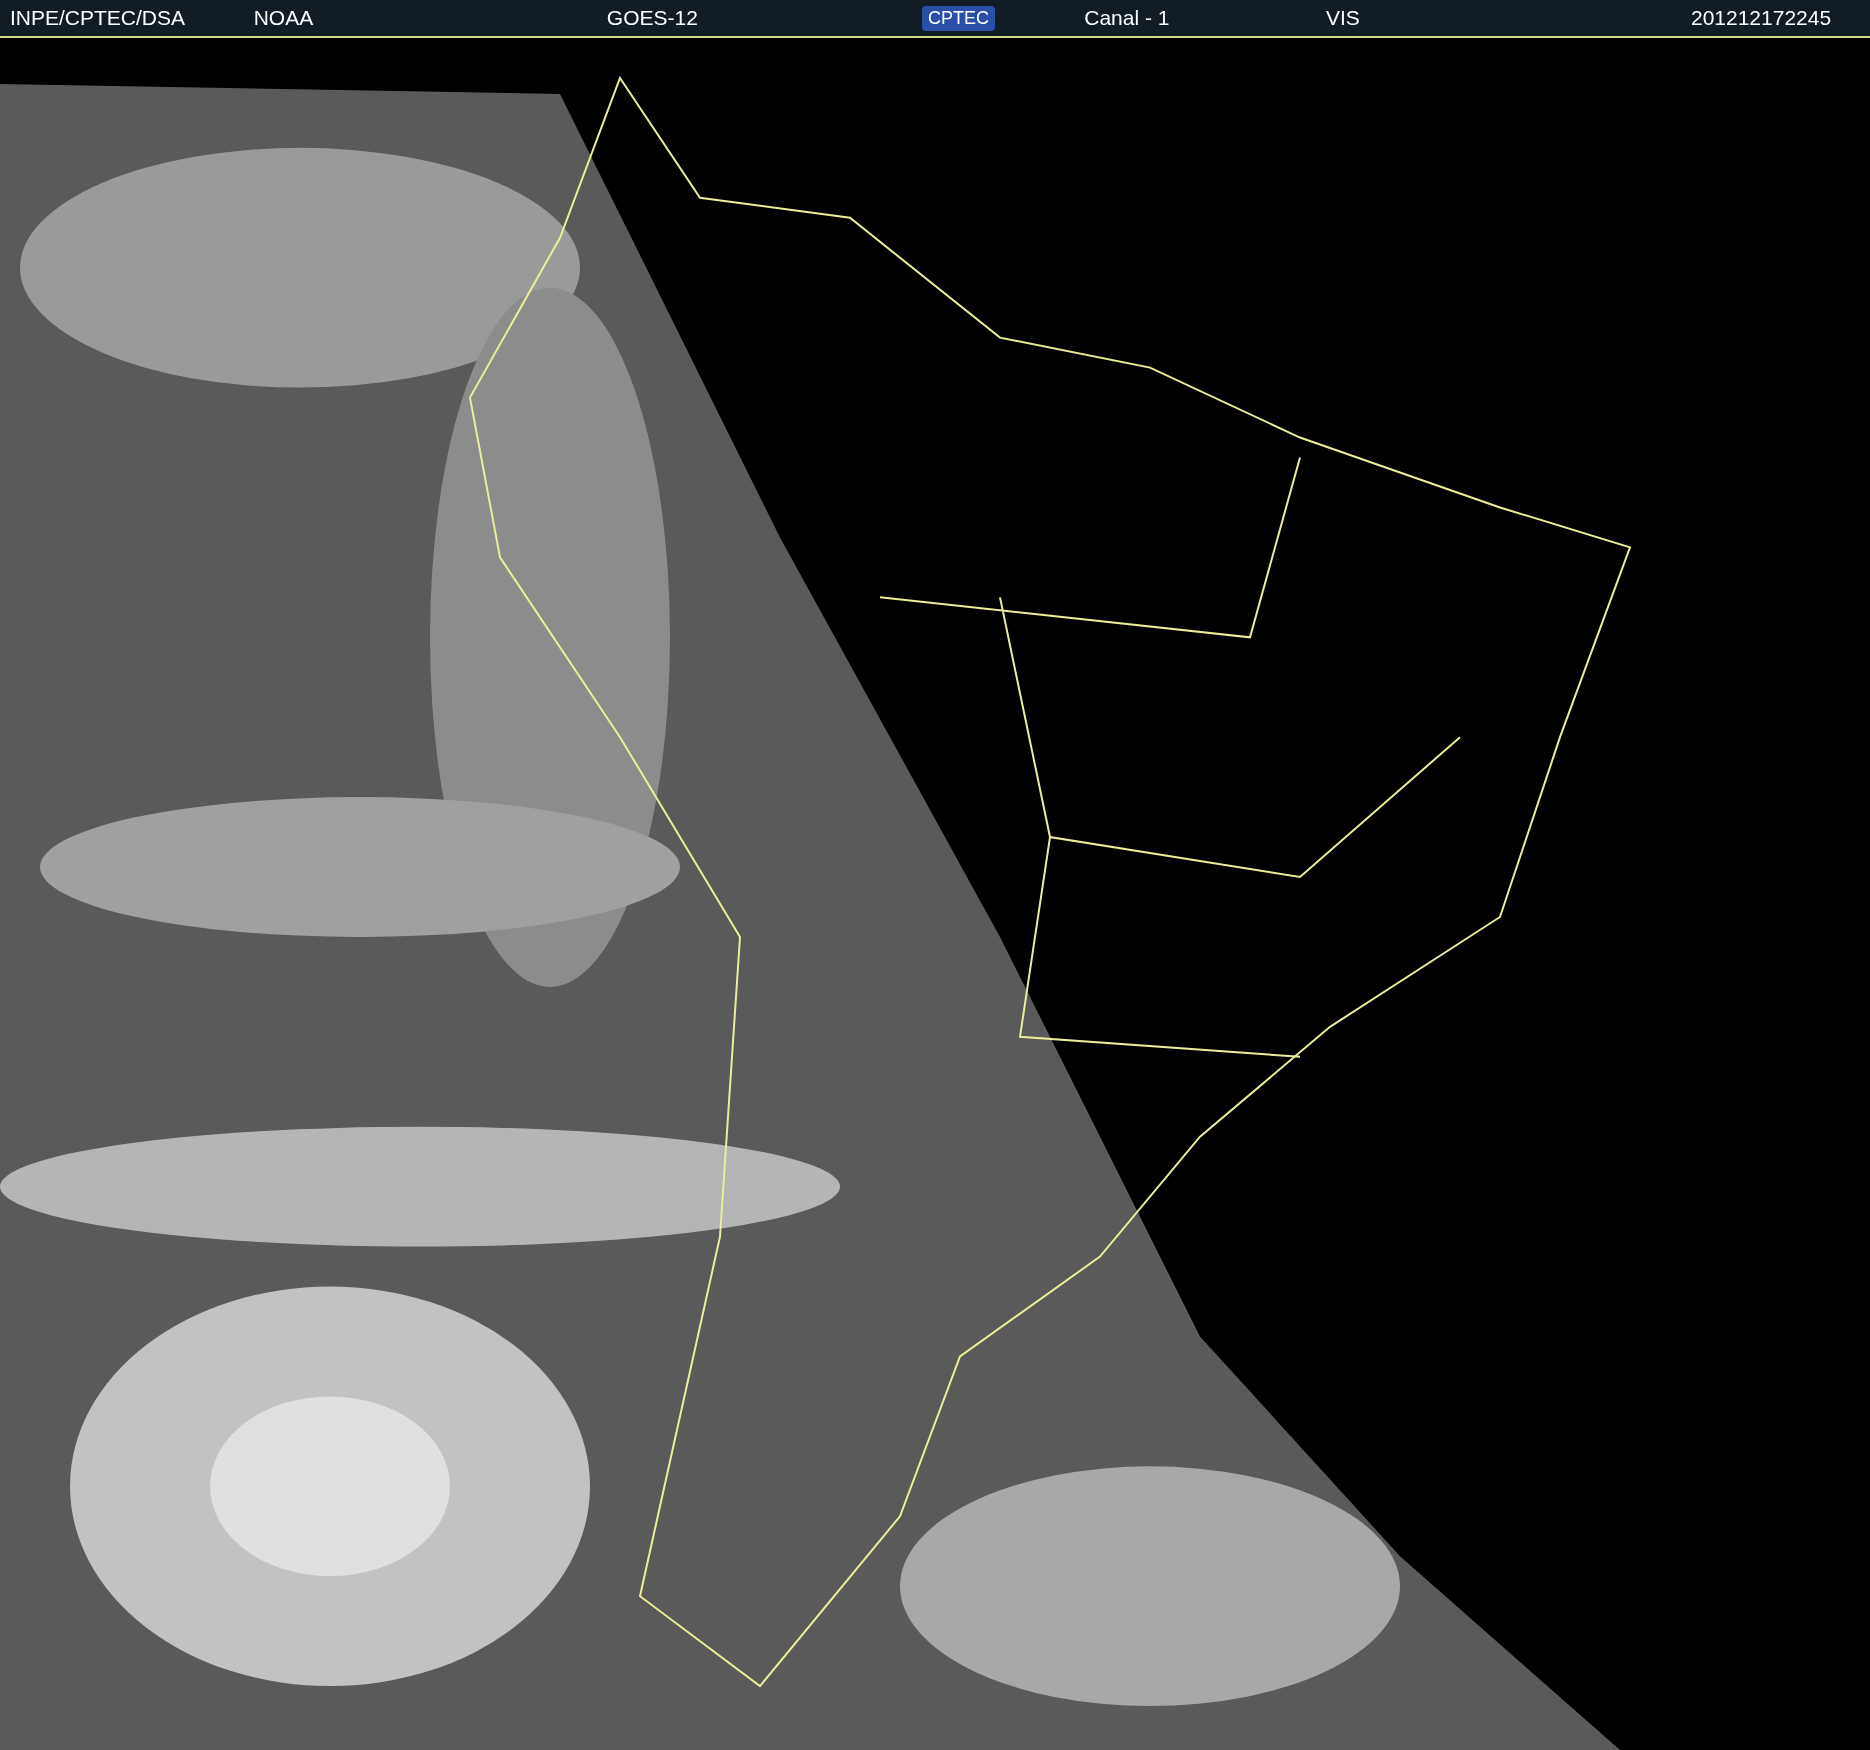  Describe the element at coordinates (959, 18) in the screenshot. I see `cptec-logo: CPTEC` at that location.